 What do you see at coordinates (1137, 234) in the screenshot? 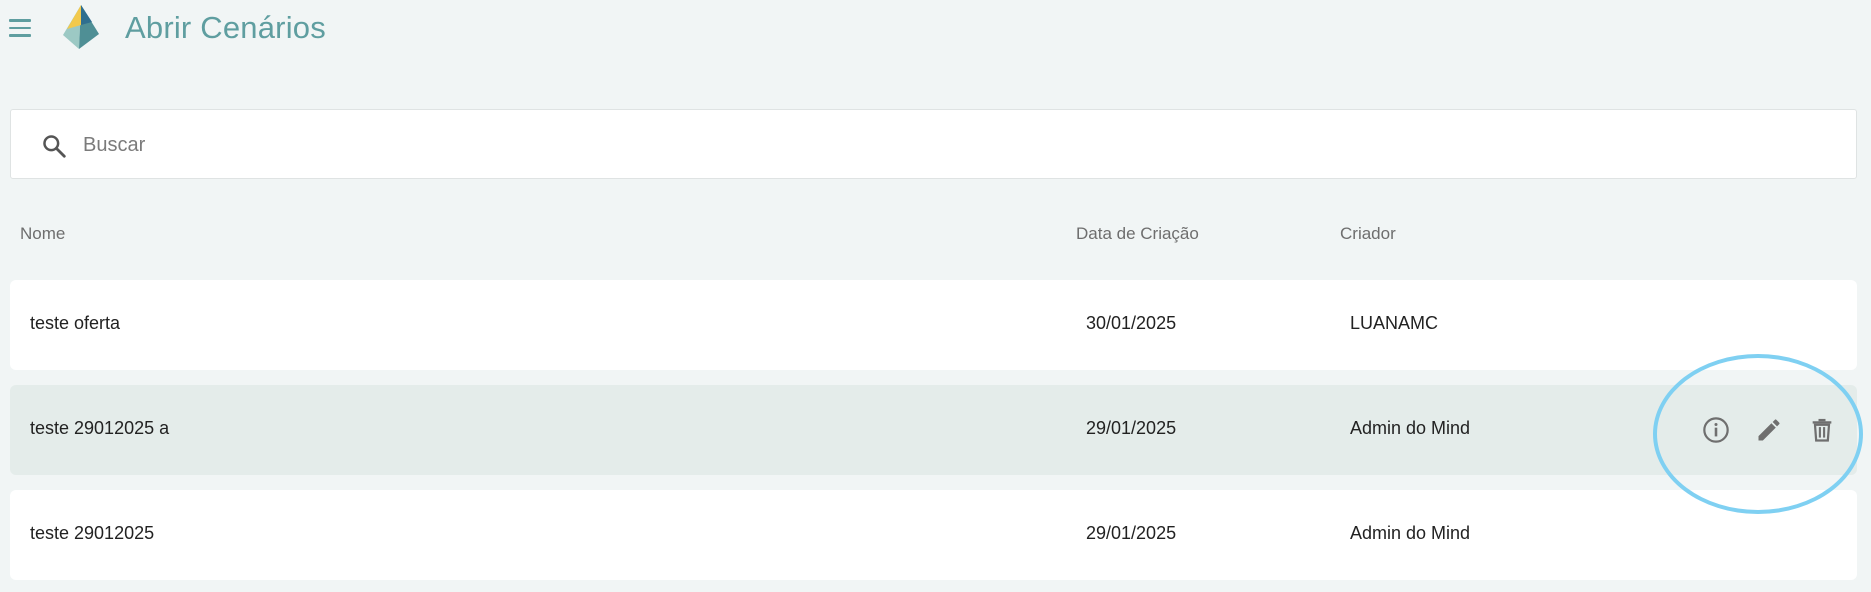
I see `column-header-data-criacao: Data de Criação` at bounding box center [1137, 234].